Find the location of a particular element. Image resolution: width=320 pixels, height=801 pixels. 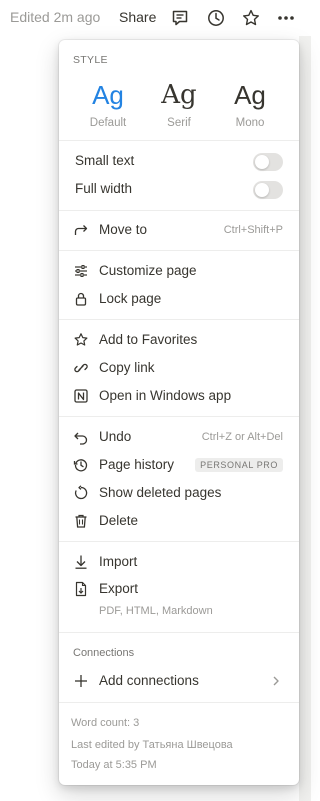

move-to-item: Move to Ctrl+Shift+P is located at coordinates (179, 230).